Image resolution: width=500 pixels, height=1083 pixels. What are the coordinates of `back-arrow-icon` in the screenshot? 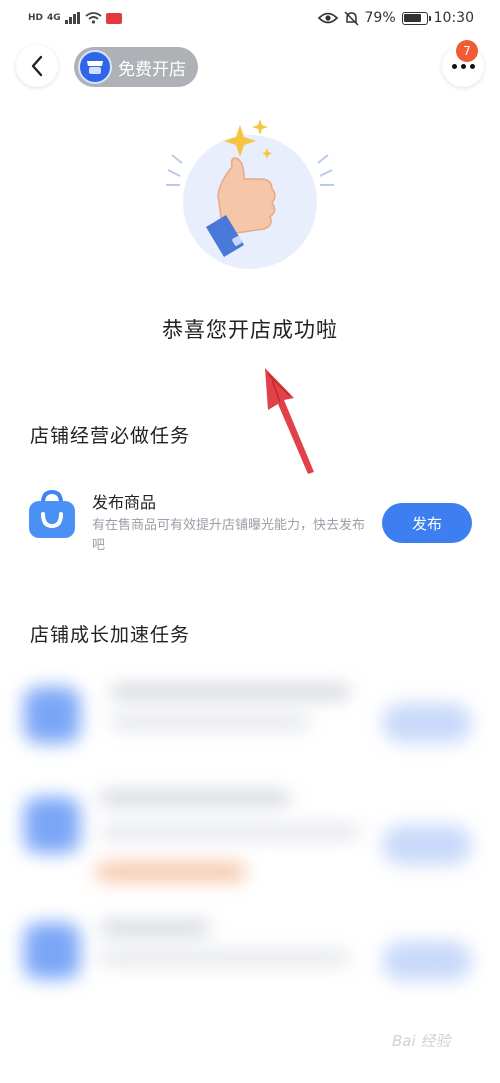 It's located at (37, 66).